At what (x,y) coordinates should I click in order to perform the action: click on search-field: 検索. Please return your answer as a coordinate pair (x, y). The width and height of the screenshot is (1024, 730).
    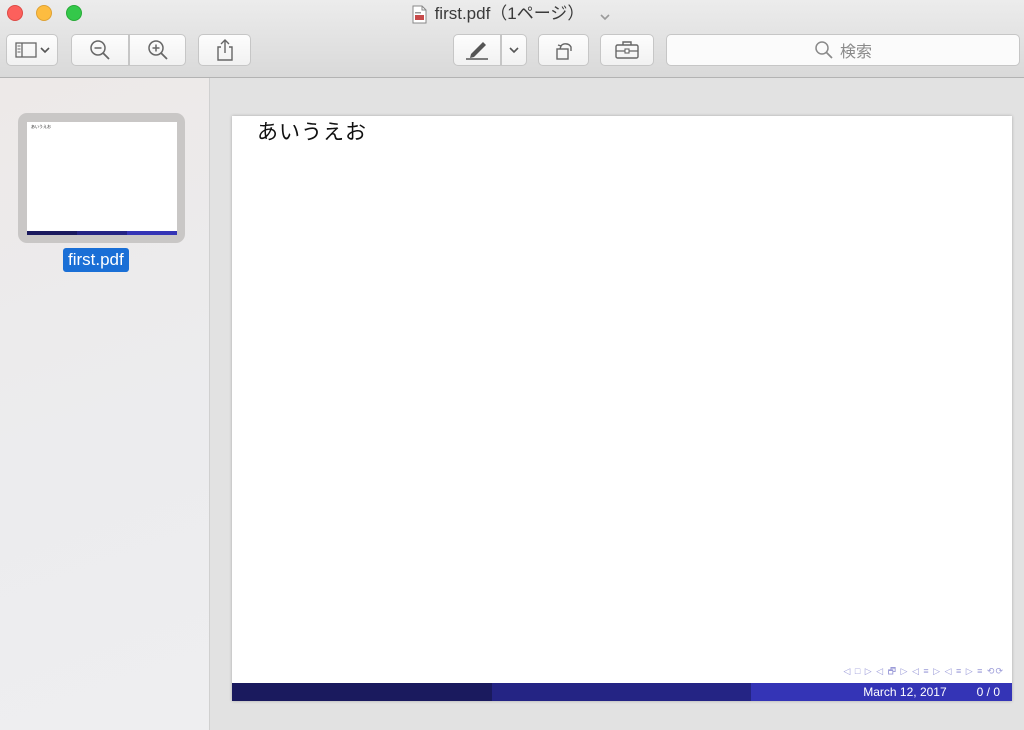
    Looking at the image, I should click on (843, 50).